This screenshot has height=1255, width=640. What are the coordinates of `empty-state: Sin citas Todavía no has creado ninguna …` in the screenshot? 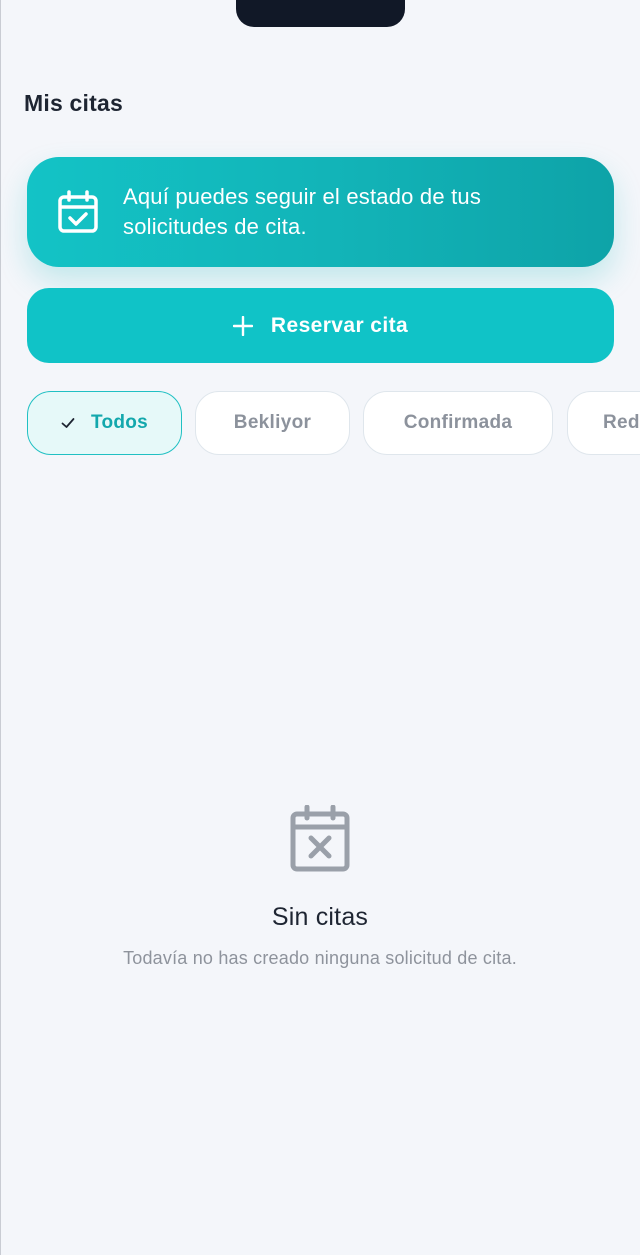 It's located at (320, 887).